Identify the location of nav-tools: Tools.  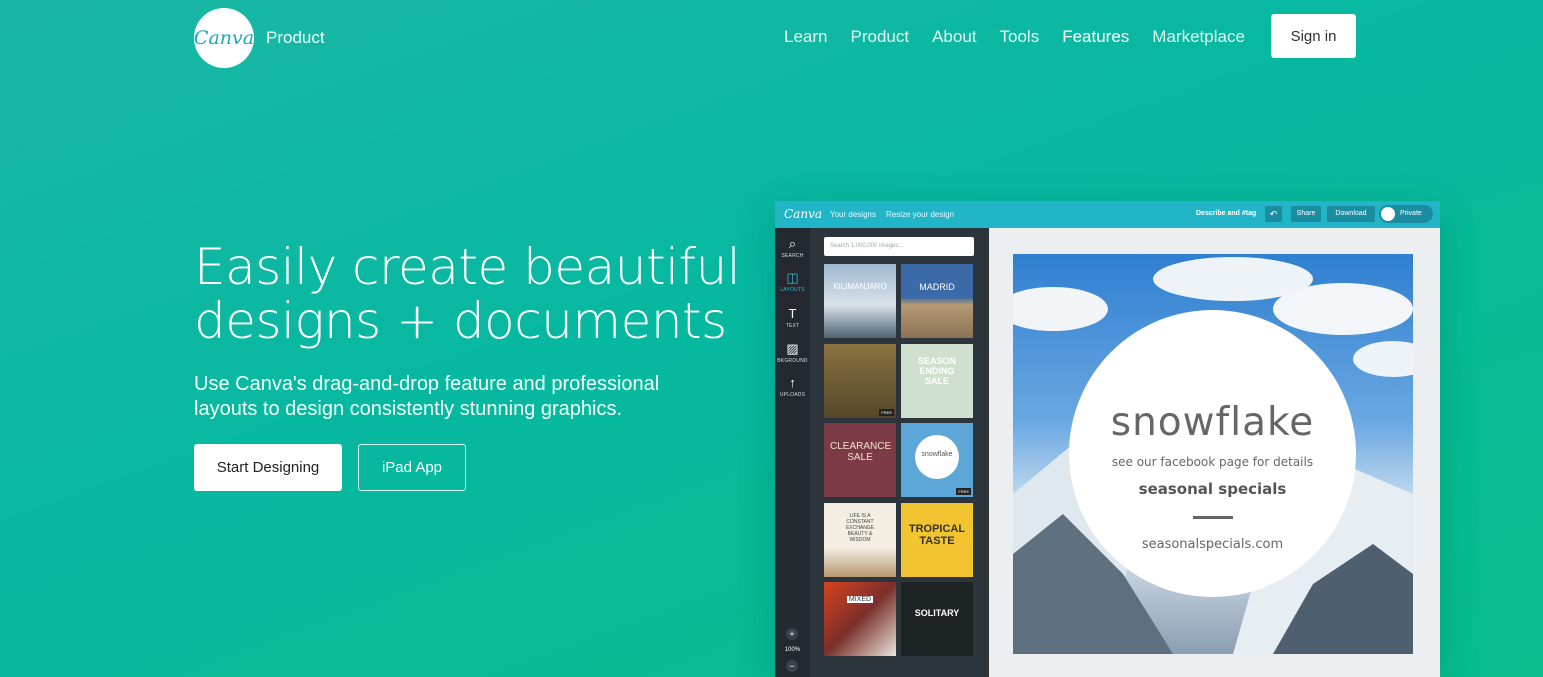
(1020, 37).